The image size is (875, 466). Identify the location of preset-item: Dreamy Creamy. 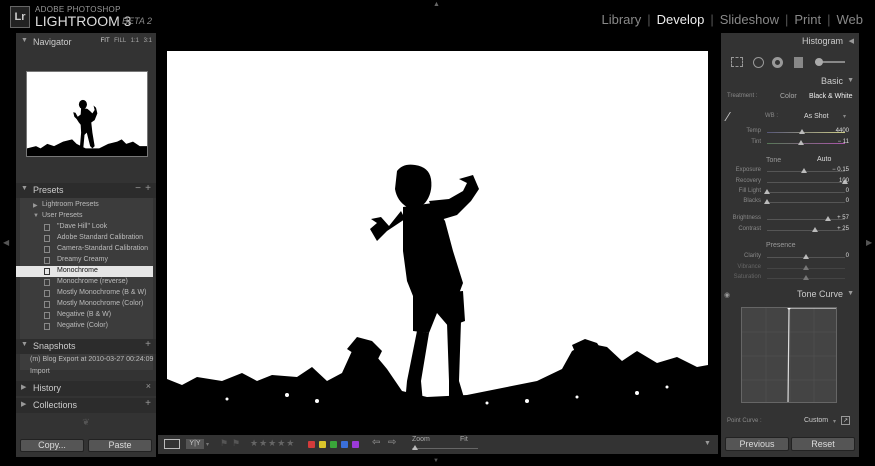
(86, 260).